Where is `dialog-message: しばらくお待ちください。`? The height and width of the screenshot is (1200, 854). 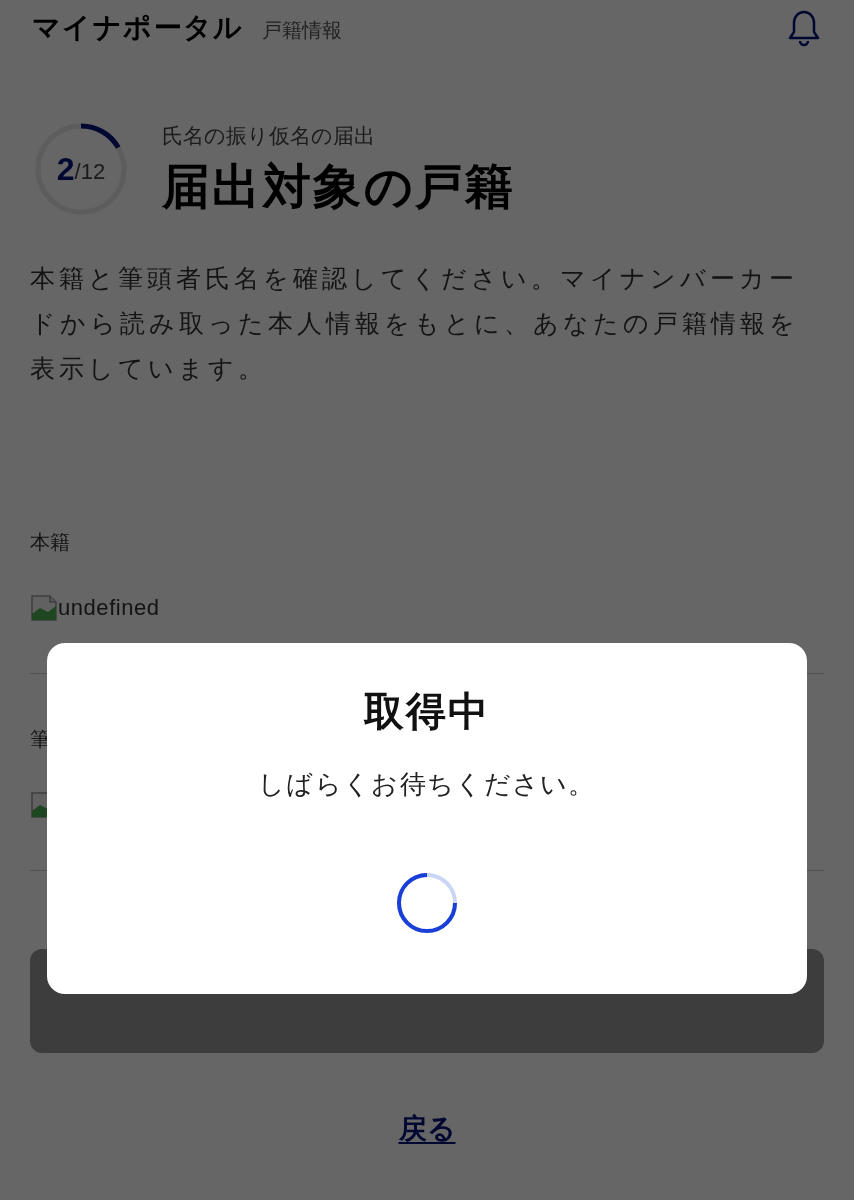 dialog-message: しばらくお待ちください。 is located at coordinates (427, 784).